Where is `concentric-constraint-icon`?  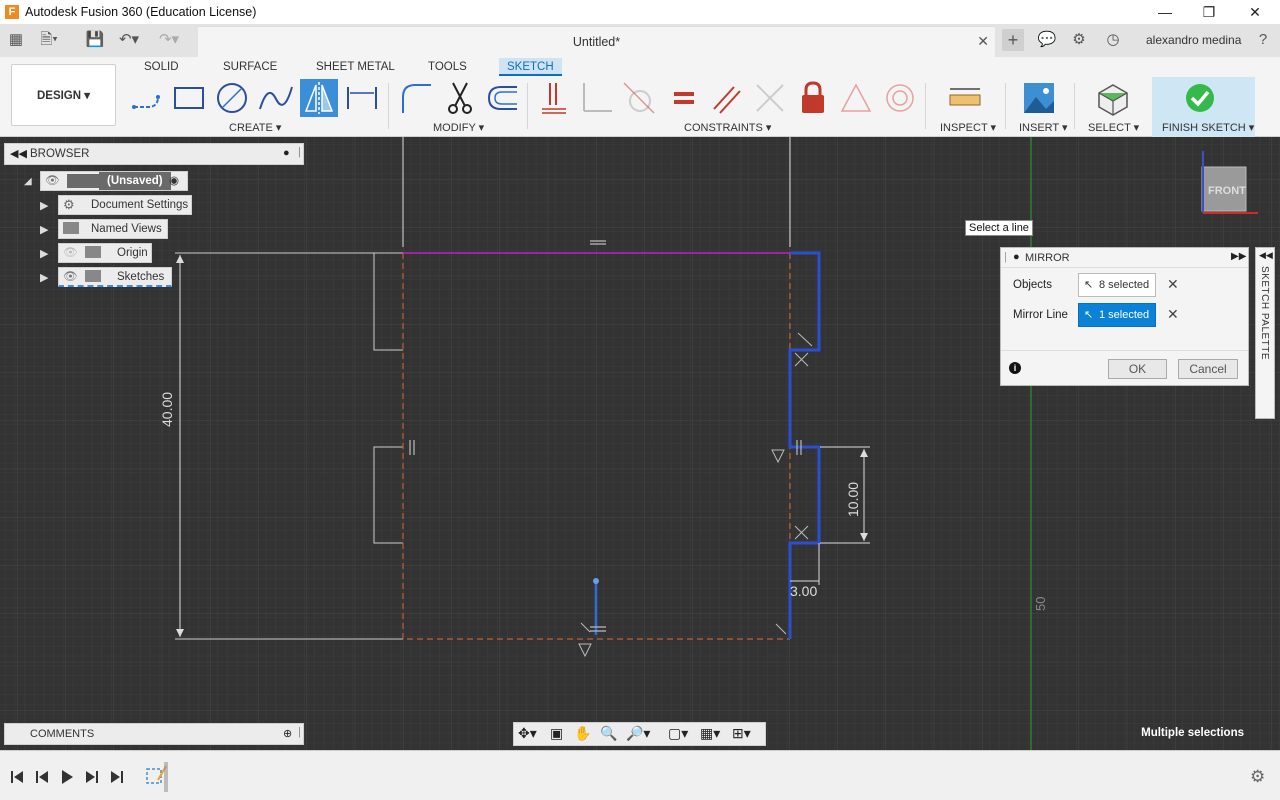 concentric-constraint-icon is located at coordinates (900, 98).